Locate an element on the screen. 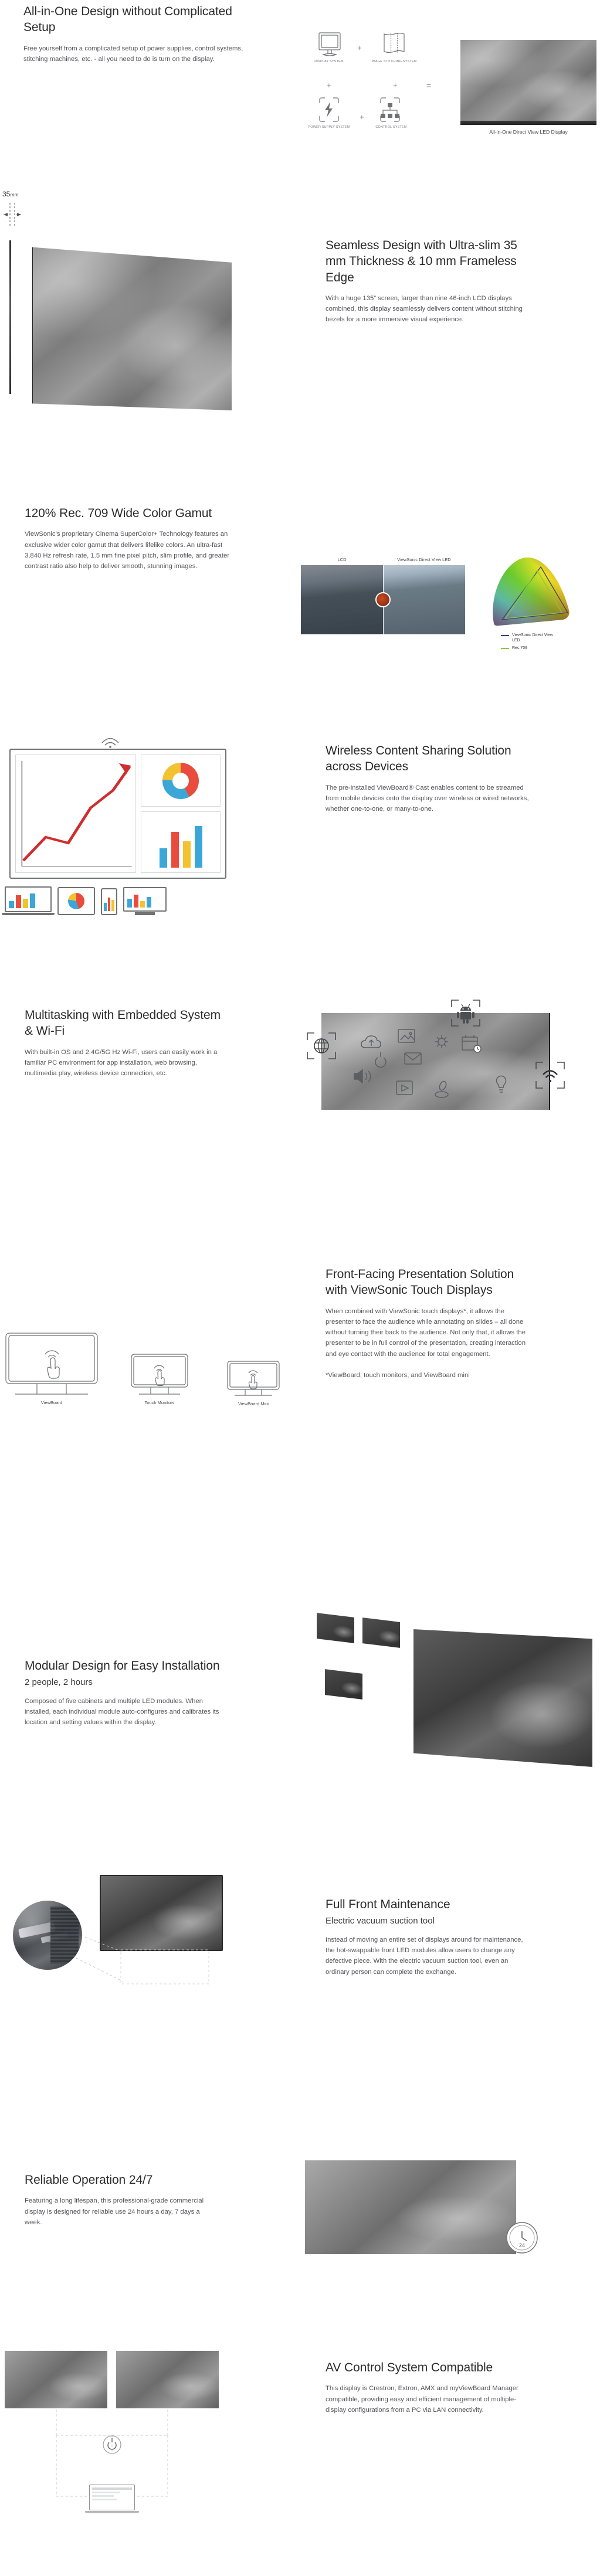 Image resolution: width=600 pixels, height=2576 pixels. device-row is located at coordinates (123, 900).